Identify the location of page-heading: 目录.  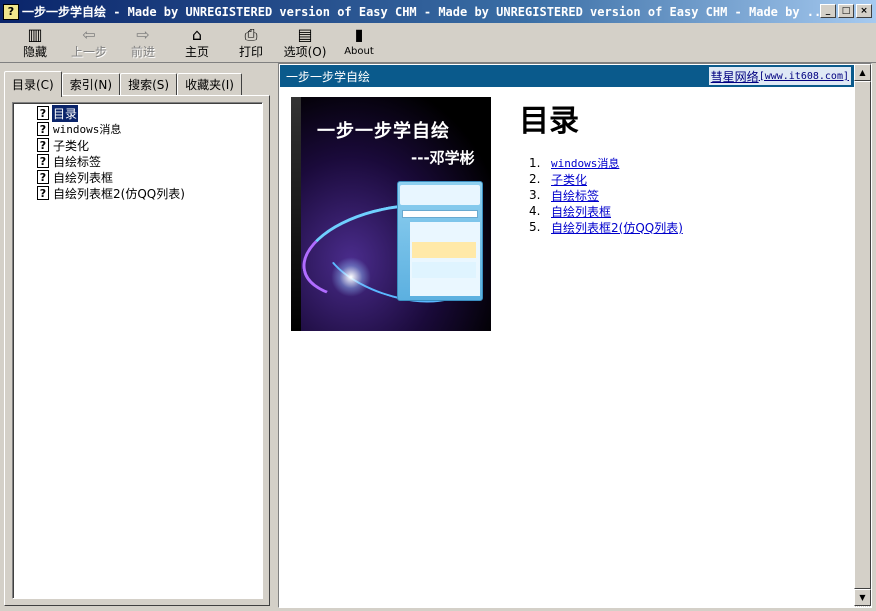
(549, 121).